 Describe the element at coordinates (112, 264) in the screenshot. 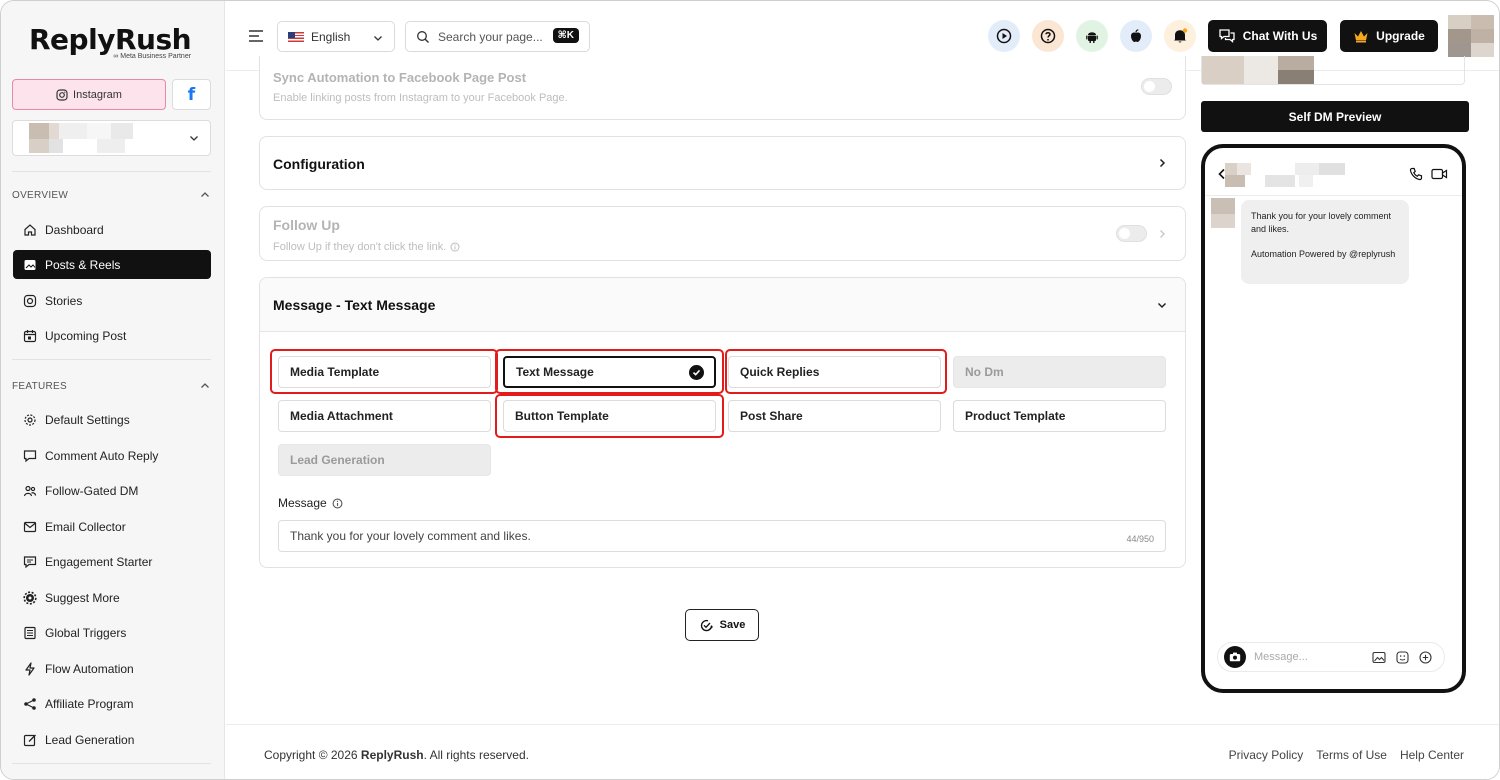

I see `sidebar-item-posts-reels: Posts & Reels` at that location.